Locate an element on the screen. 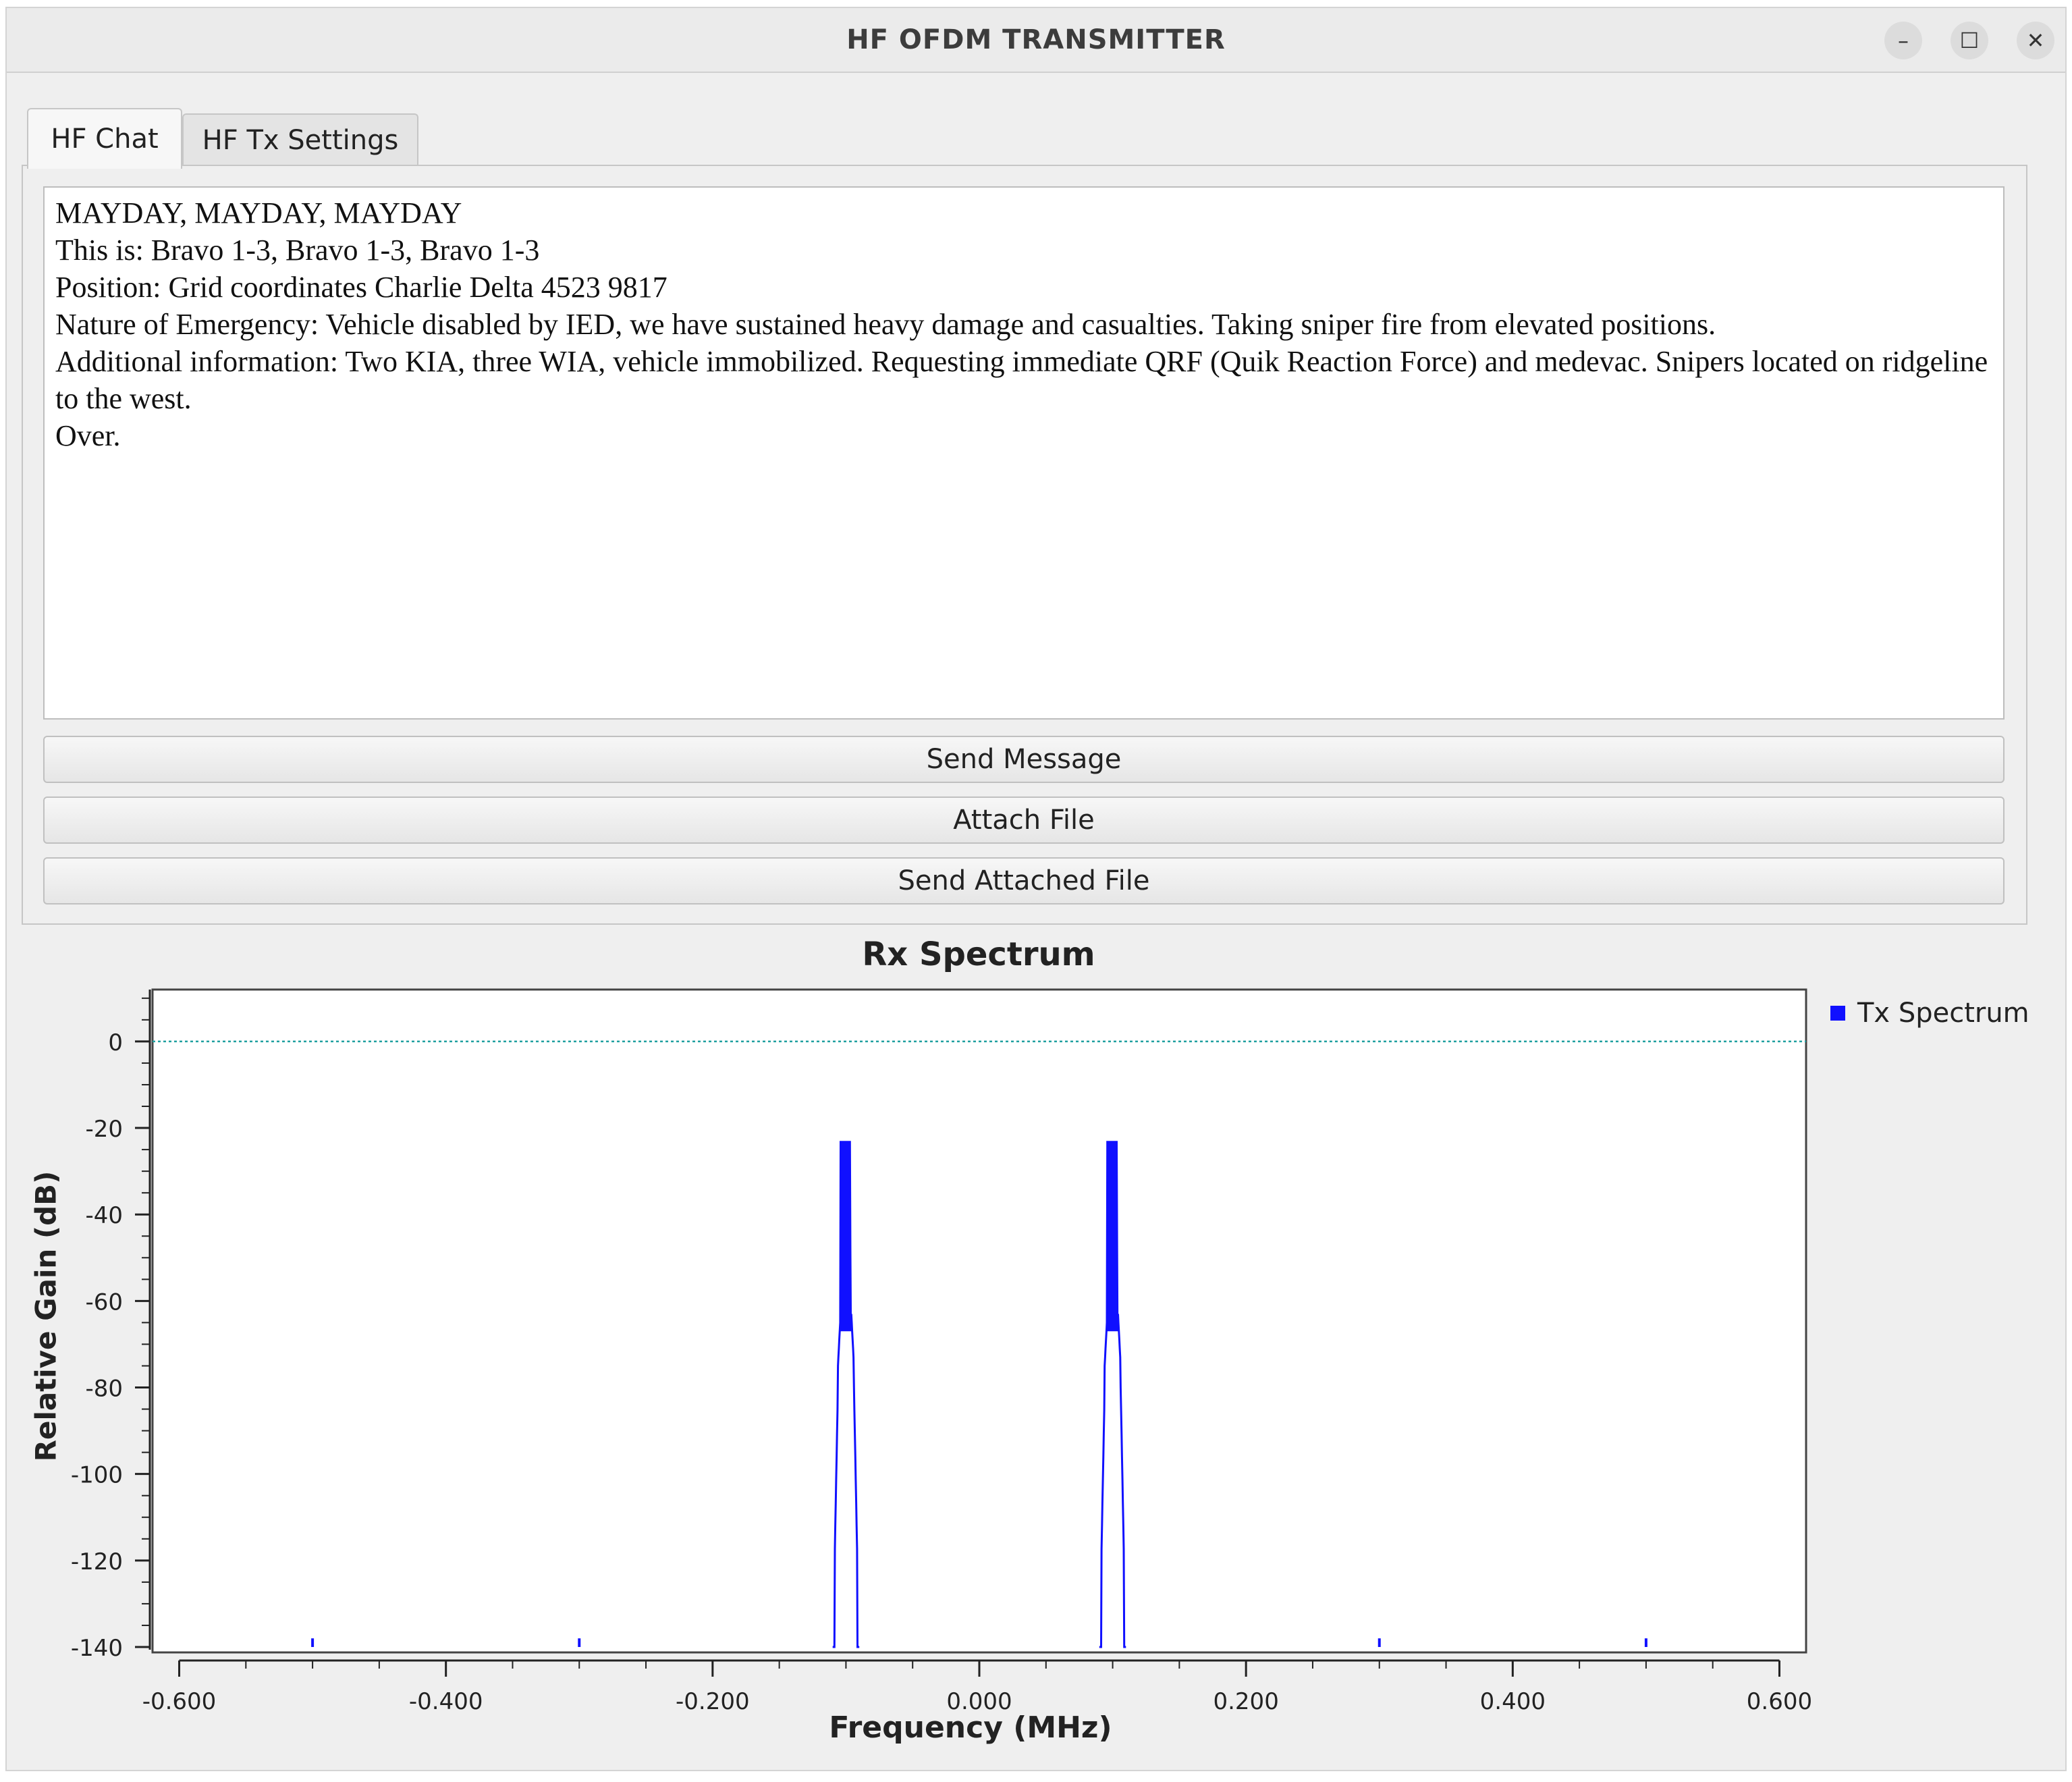 This screenshot has height=1782, width=2072. x-tick-label: 0.000 is located at coordinates (979, 1701).